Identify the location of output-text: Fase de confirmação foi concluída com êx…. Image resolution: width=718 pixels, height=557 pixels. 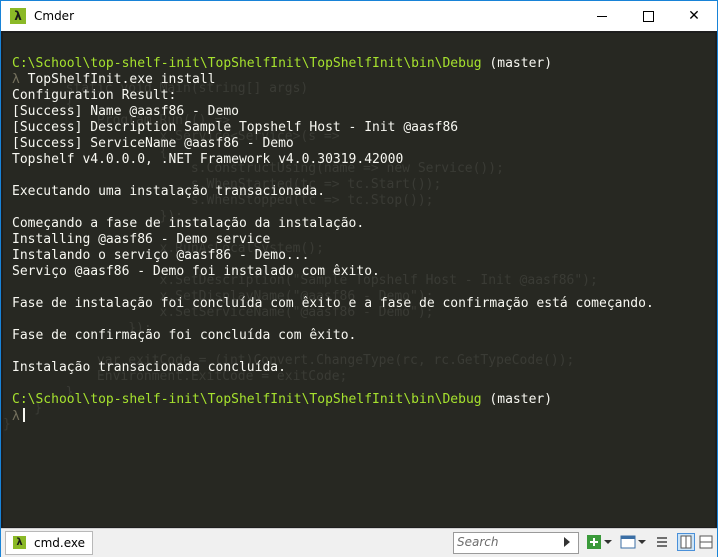
(184, 335).